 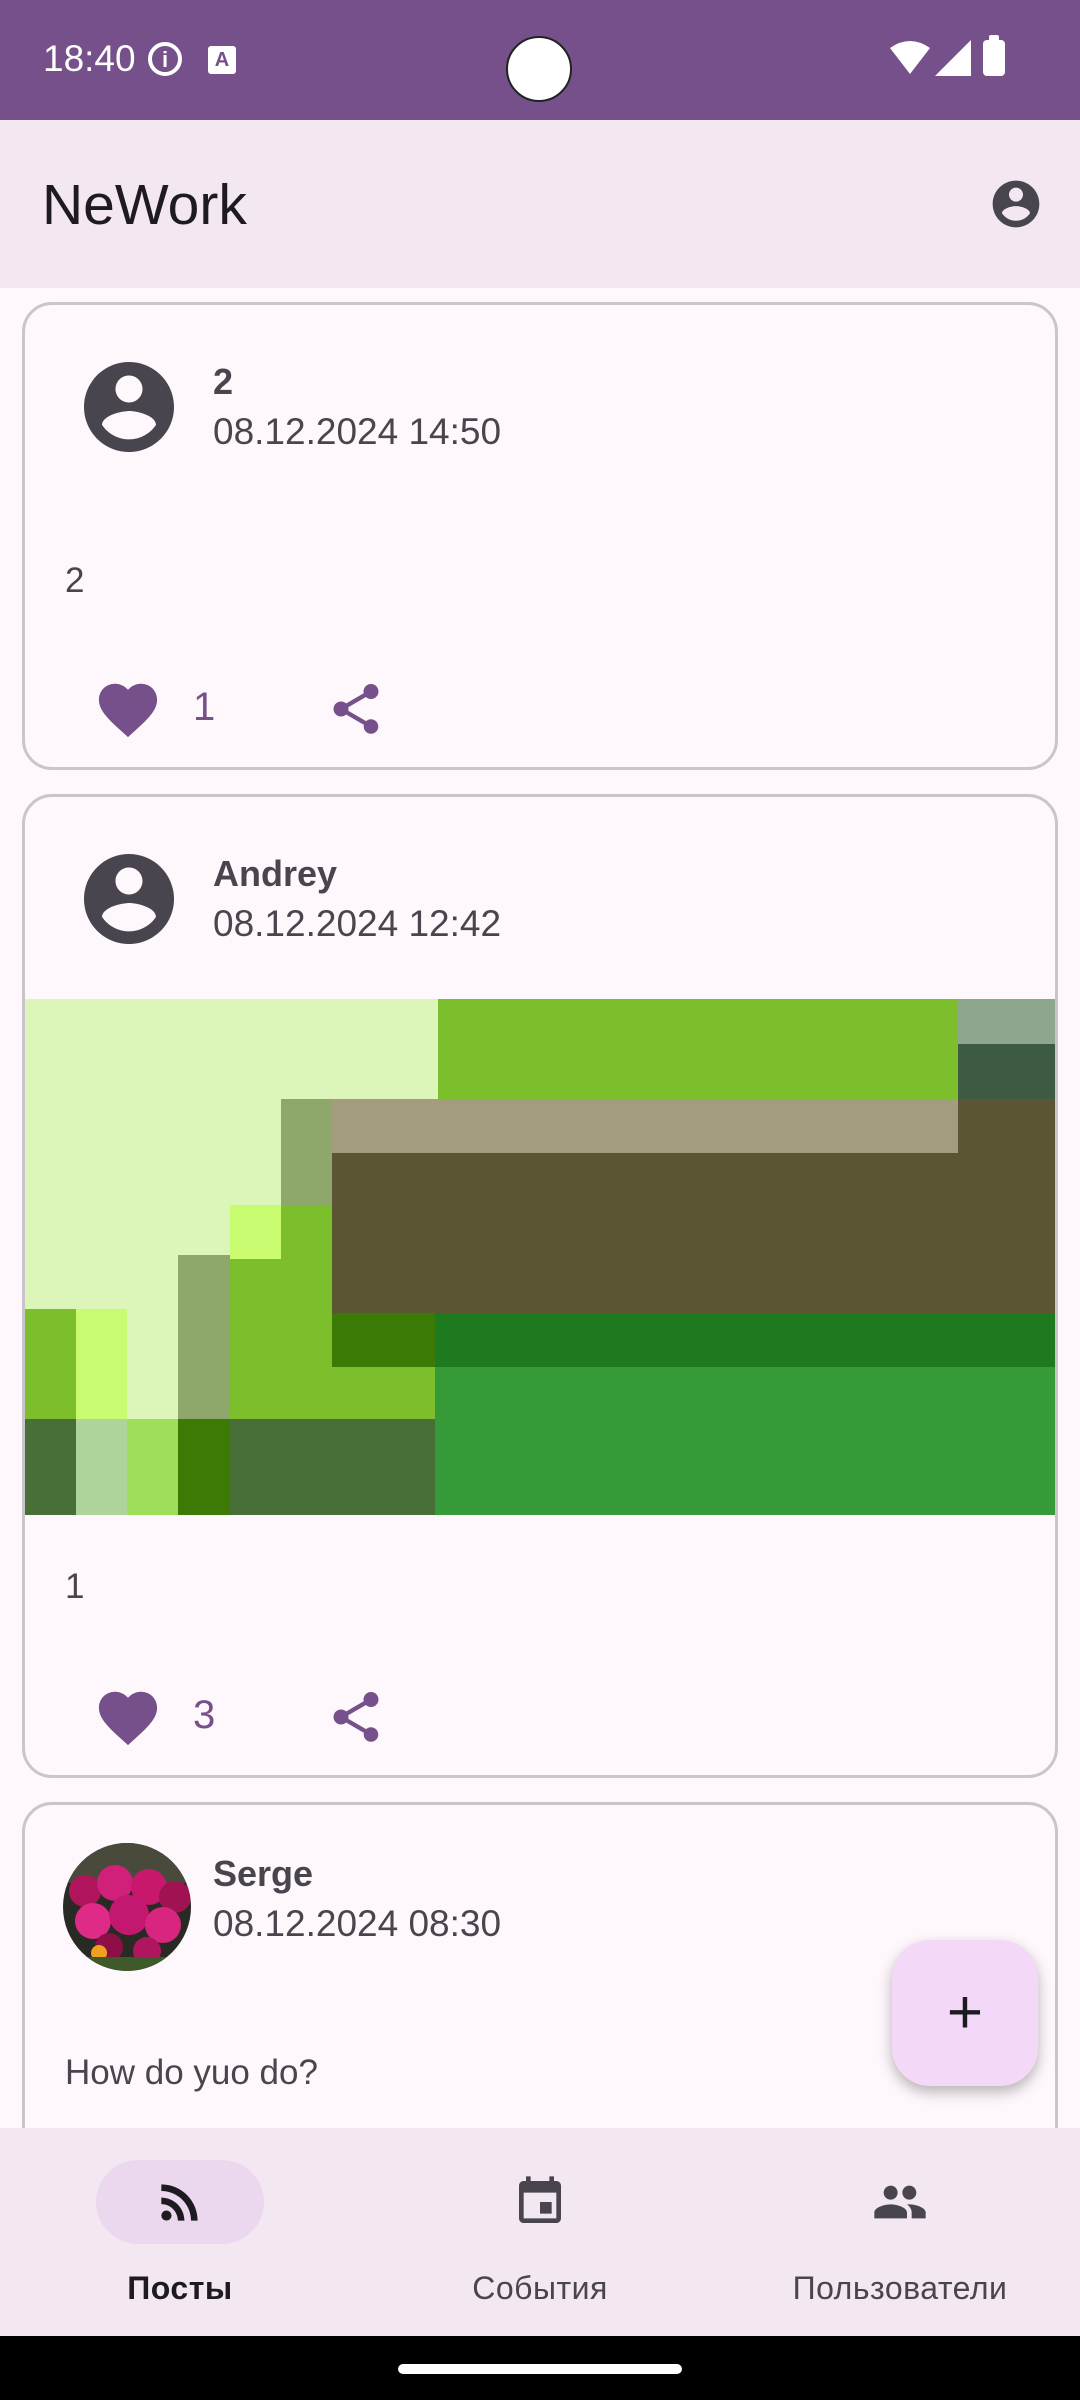 I want to click on app-title: NeWork, so click(x=144, y=205).